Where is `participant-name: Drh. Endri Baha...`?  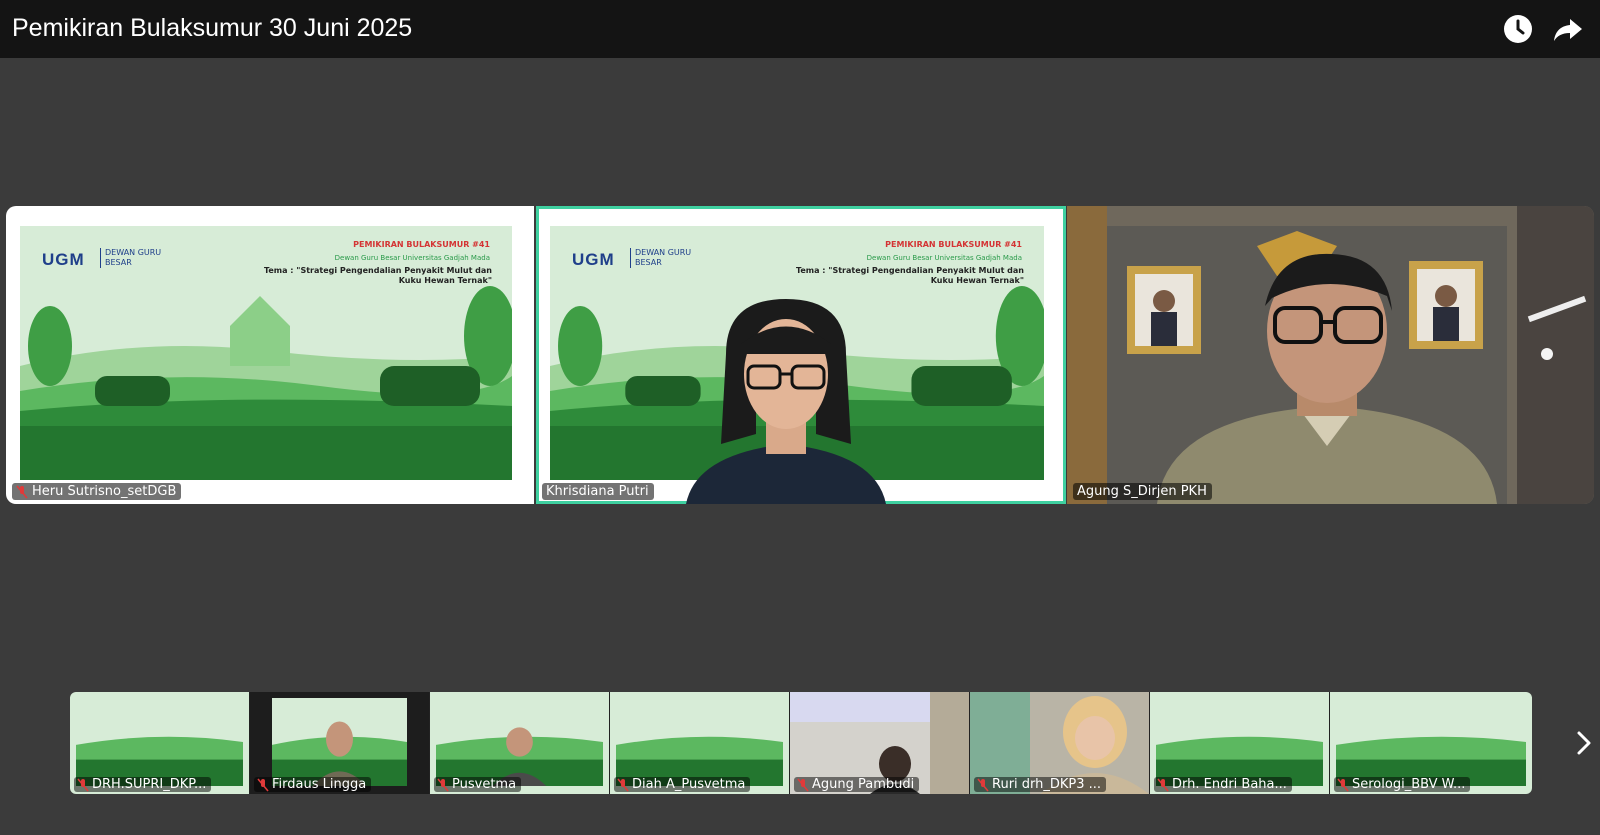
participant-name: Drh. Endri Baha... is located at coordinates (1229, 784).